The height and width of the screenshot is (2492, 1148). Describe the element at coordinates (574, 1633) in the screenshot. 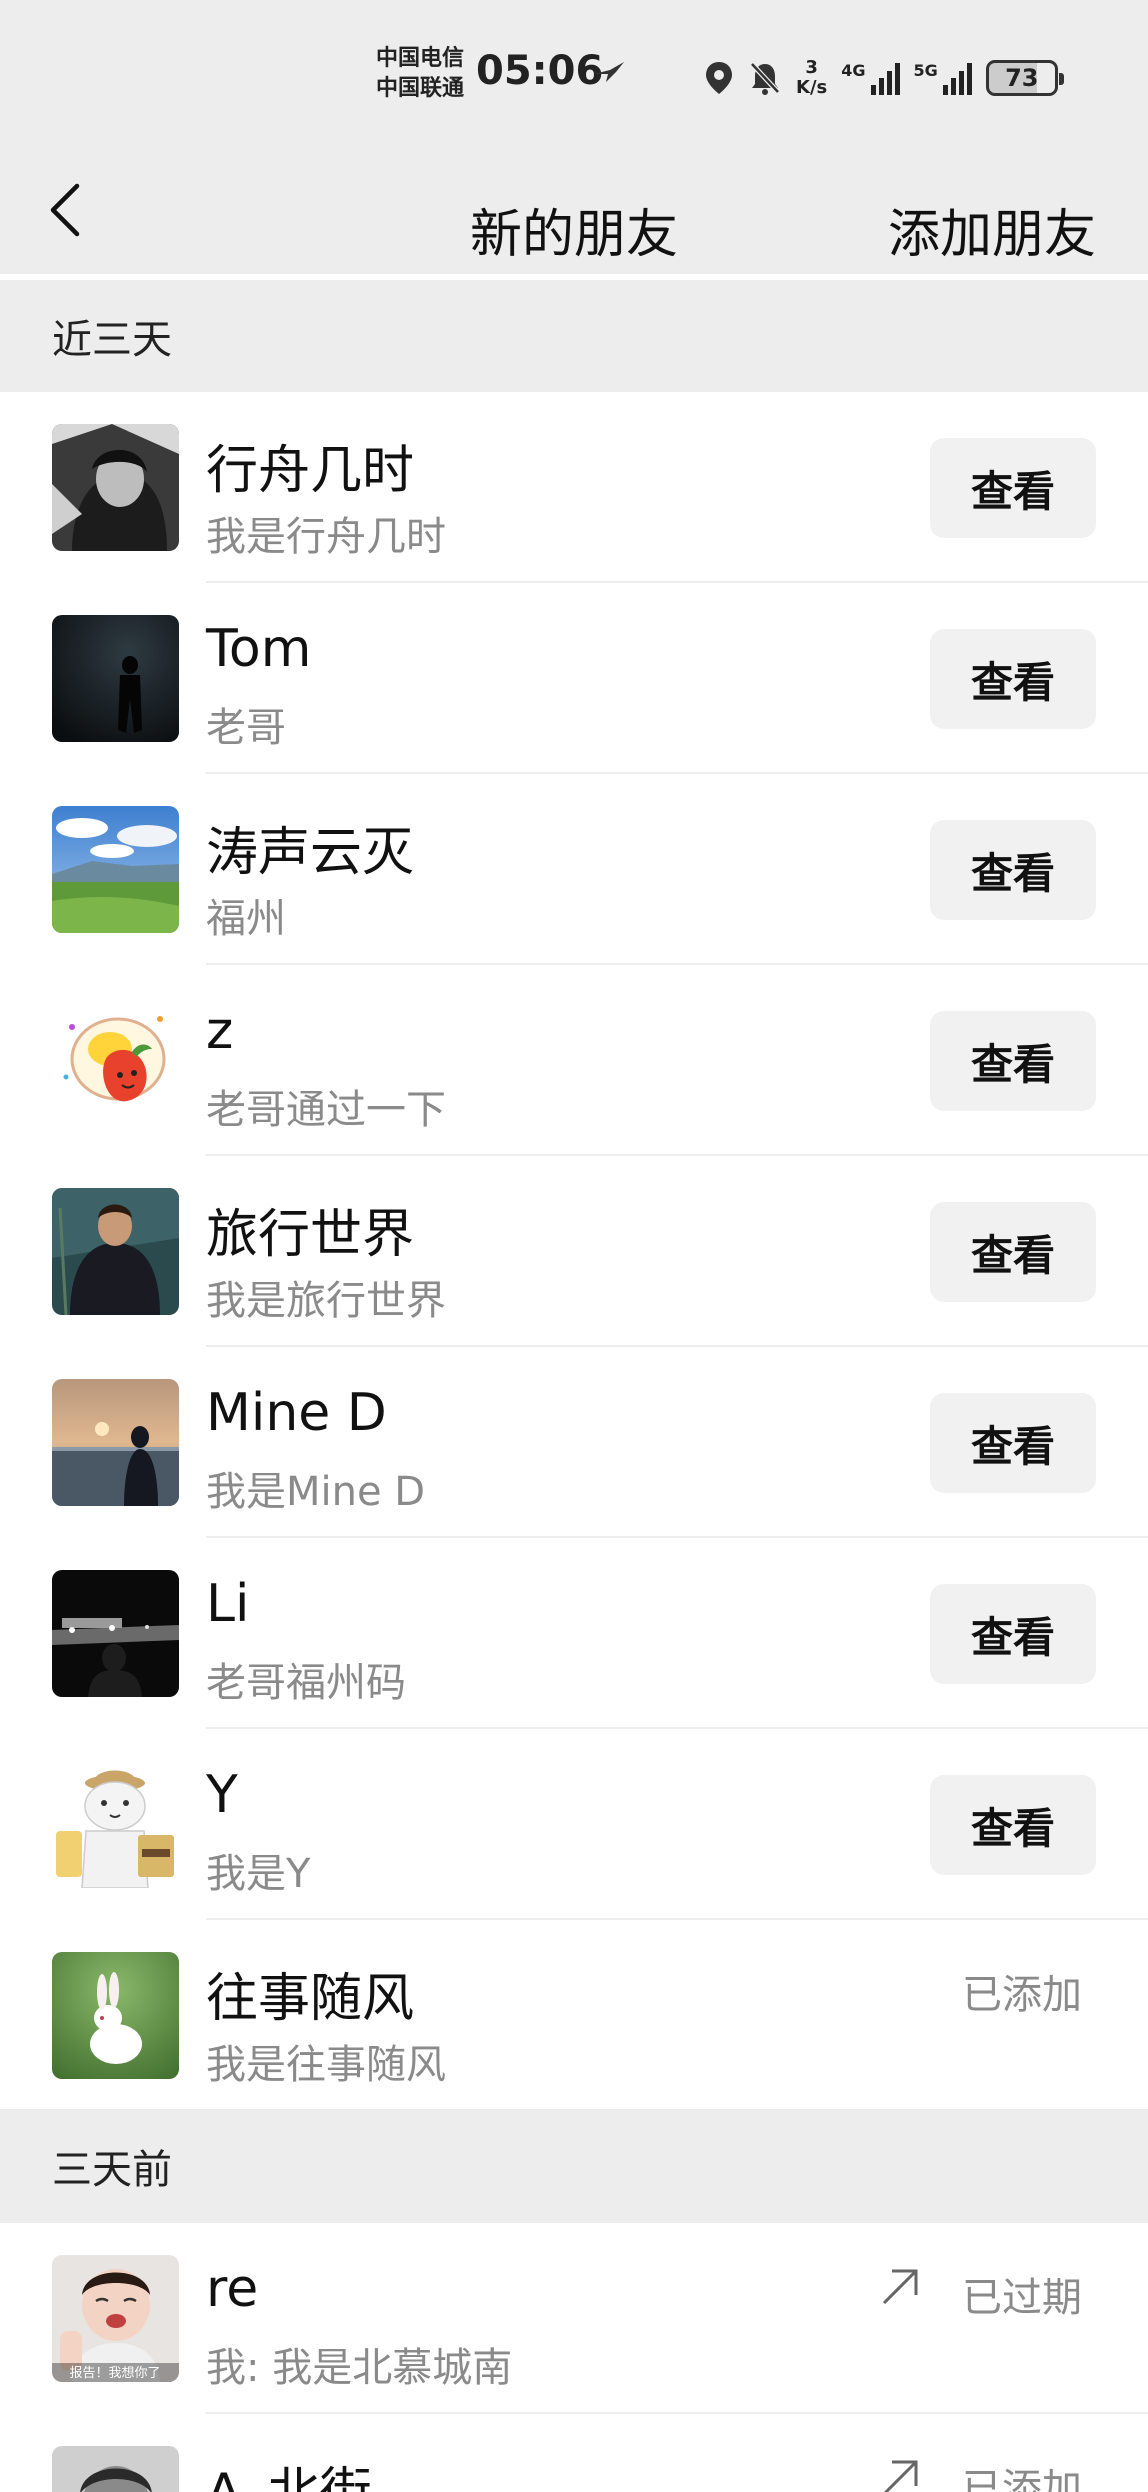

I see `friend-request-item: Li 老哥福州码 查看` at that location.